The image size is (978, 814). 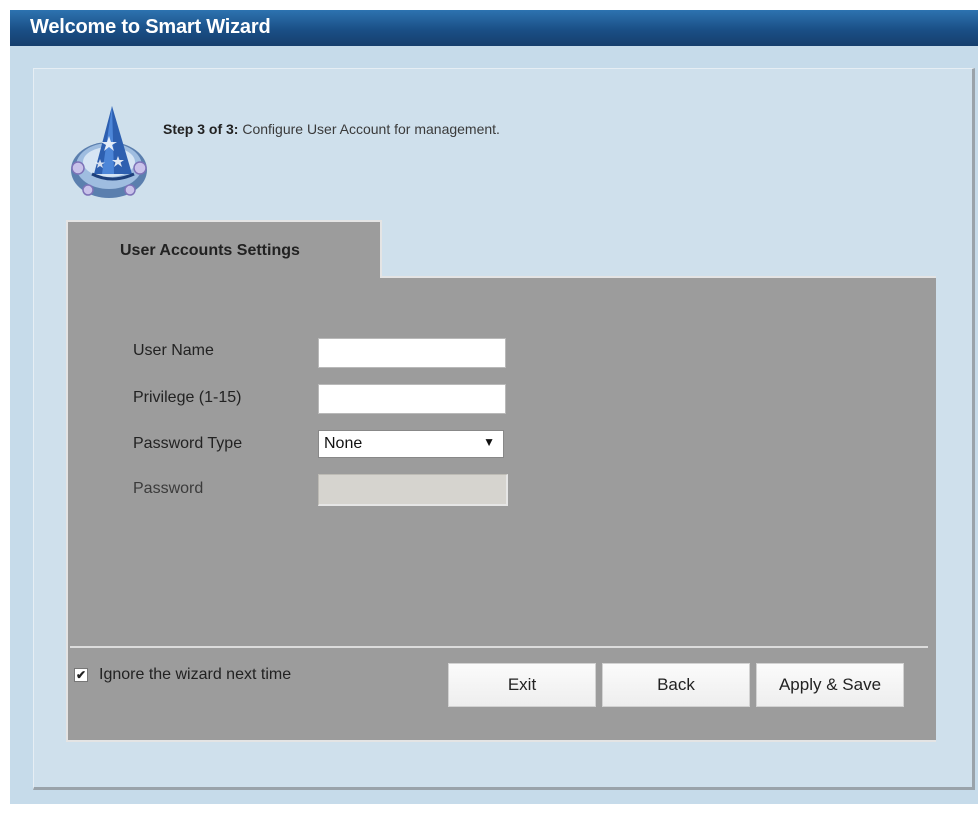 What do you see at coordinates (489, 442) in the screenshot?
I see `dropdown-arrow-icon: ▼` at bounding box center [489, 442].